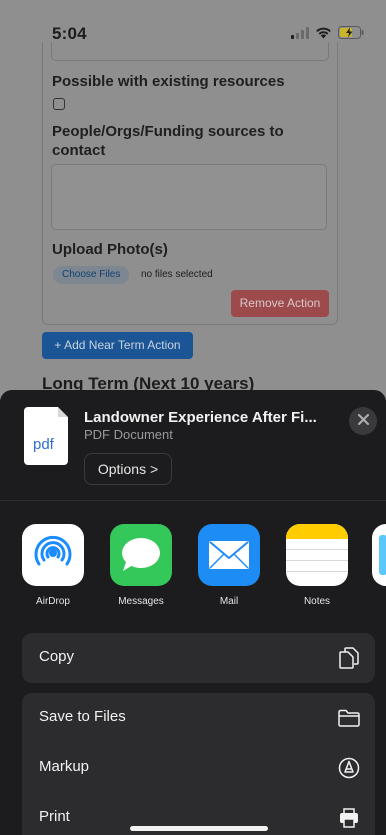 Image resolution: width=386 pixels, height=835 pixels. I want to click on pdf-thumbnail: pdf, so click(46, 436).